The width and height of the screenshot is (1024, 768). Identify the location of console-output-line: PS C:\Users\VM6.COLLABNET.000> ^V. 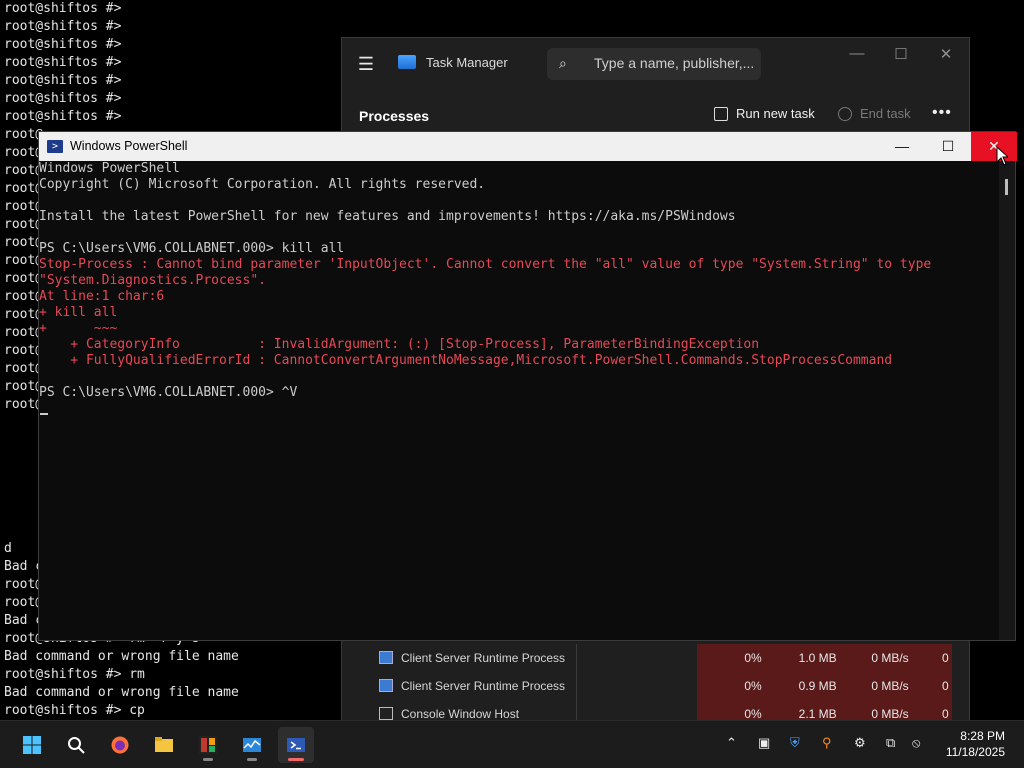
(168, 392).